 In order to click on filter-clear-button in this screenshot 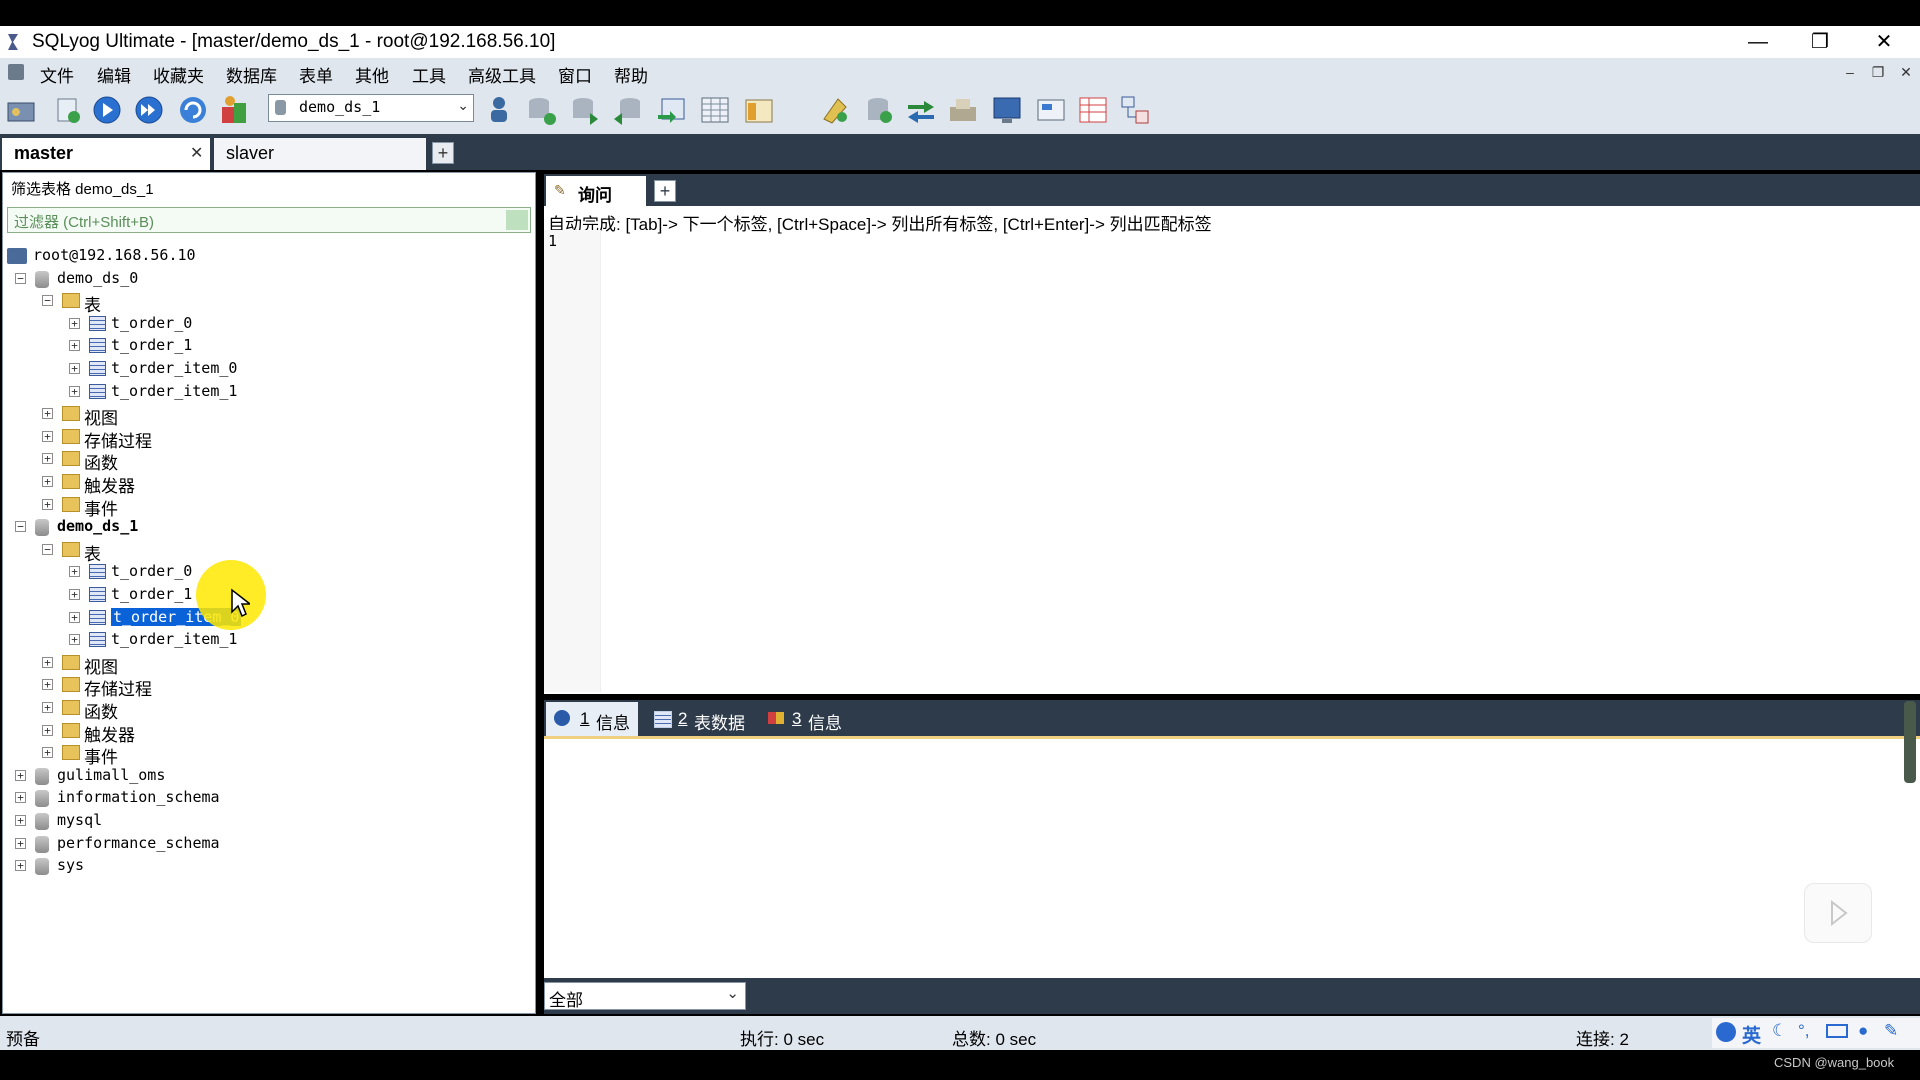, I will do `click(517, 220)`.